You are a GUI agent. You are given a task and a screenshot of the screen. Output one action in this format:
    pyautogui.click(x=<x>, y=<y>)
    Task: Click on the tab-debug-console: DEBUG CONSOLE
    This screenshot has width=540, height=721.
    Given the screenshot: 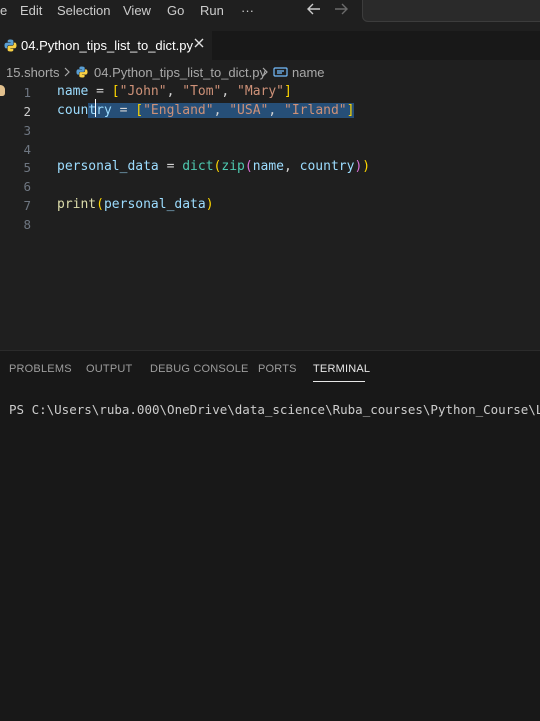 What is the action you would take?
    pyautogui.click(x=199, y=369)
    